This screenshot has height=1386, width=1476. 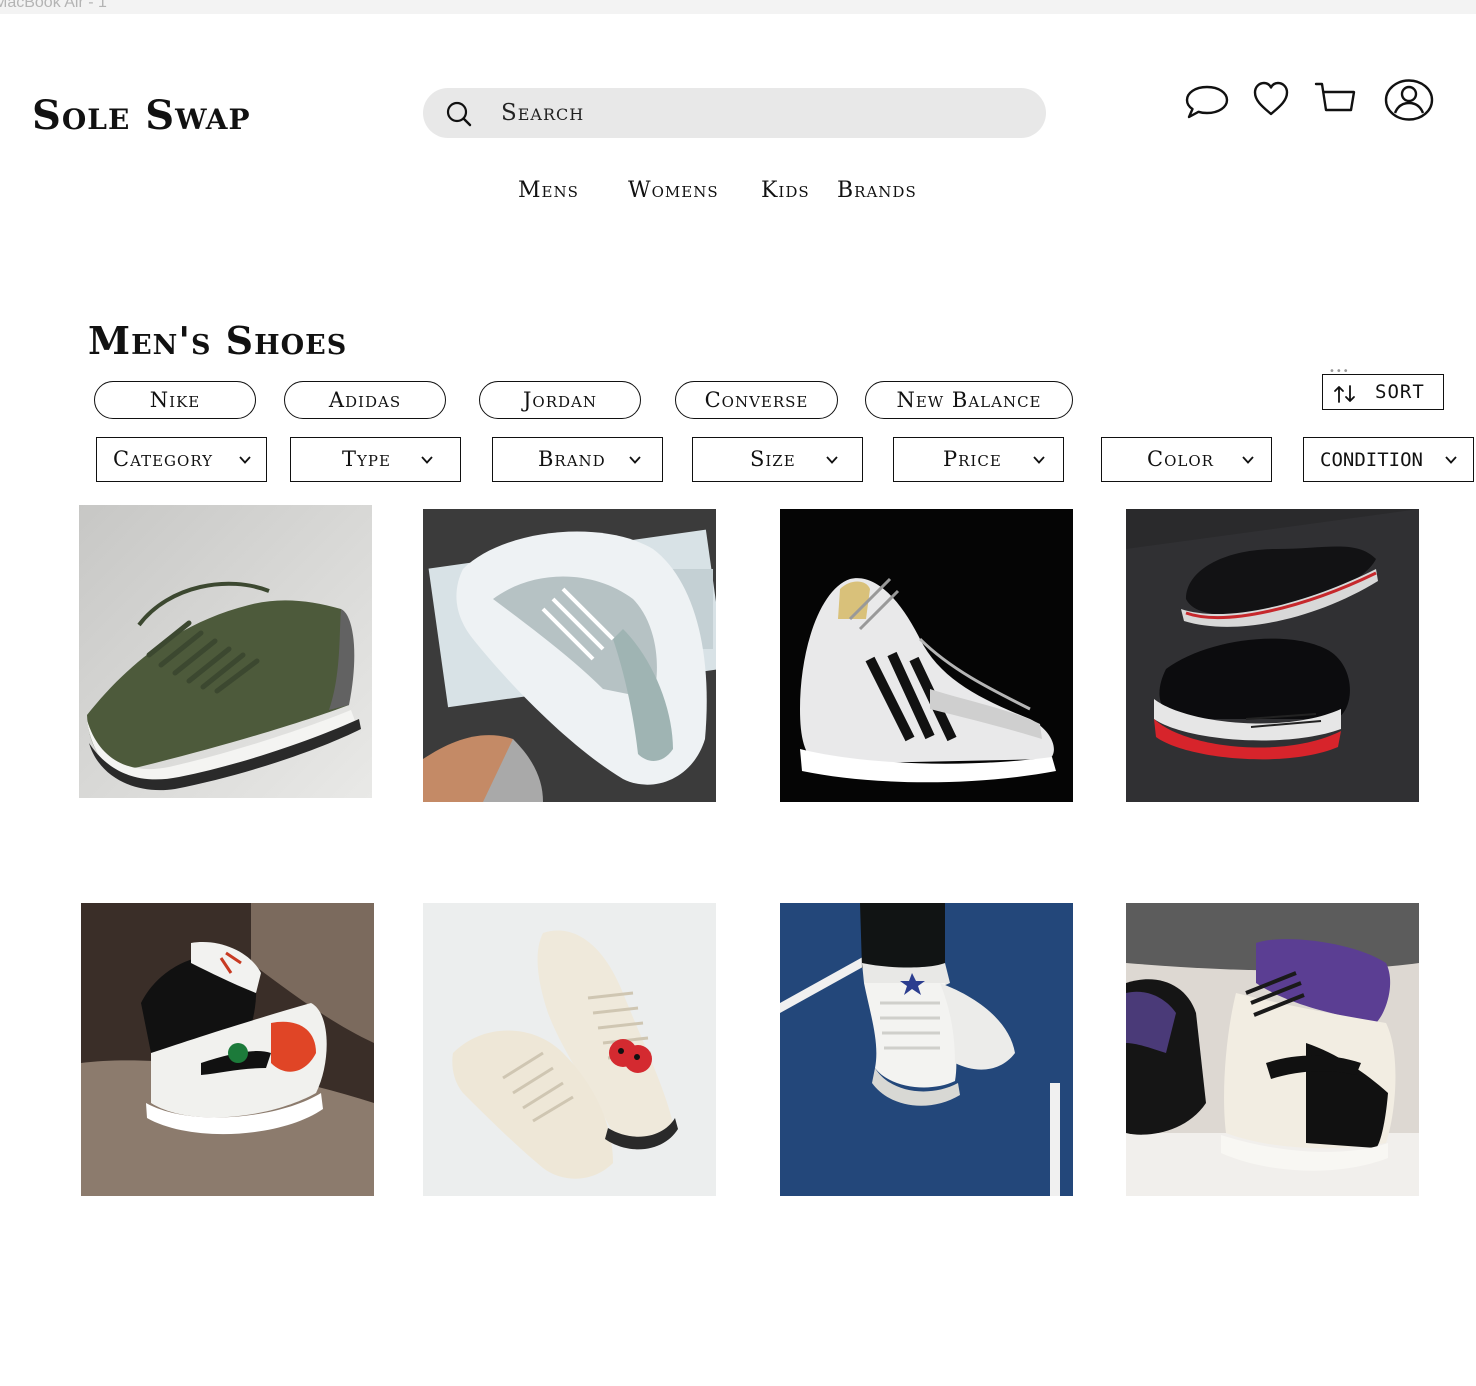 I want to click on nav-item-womens: Womens, so click(x=673, y=190).